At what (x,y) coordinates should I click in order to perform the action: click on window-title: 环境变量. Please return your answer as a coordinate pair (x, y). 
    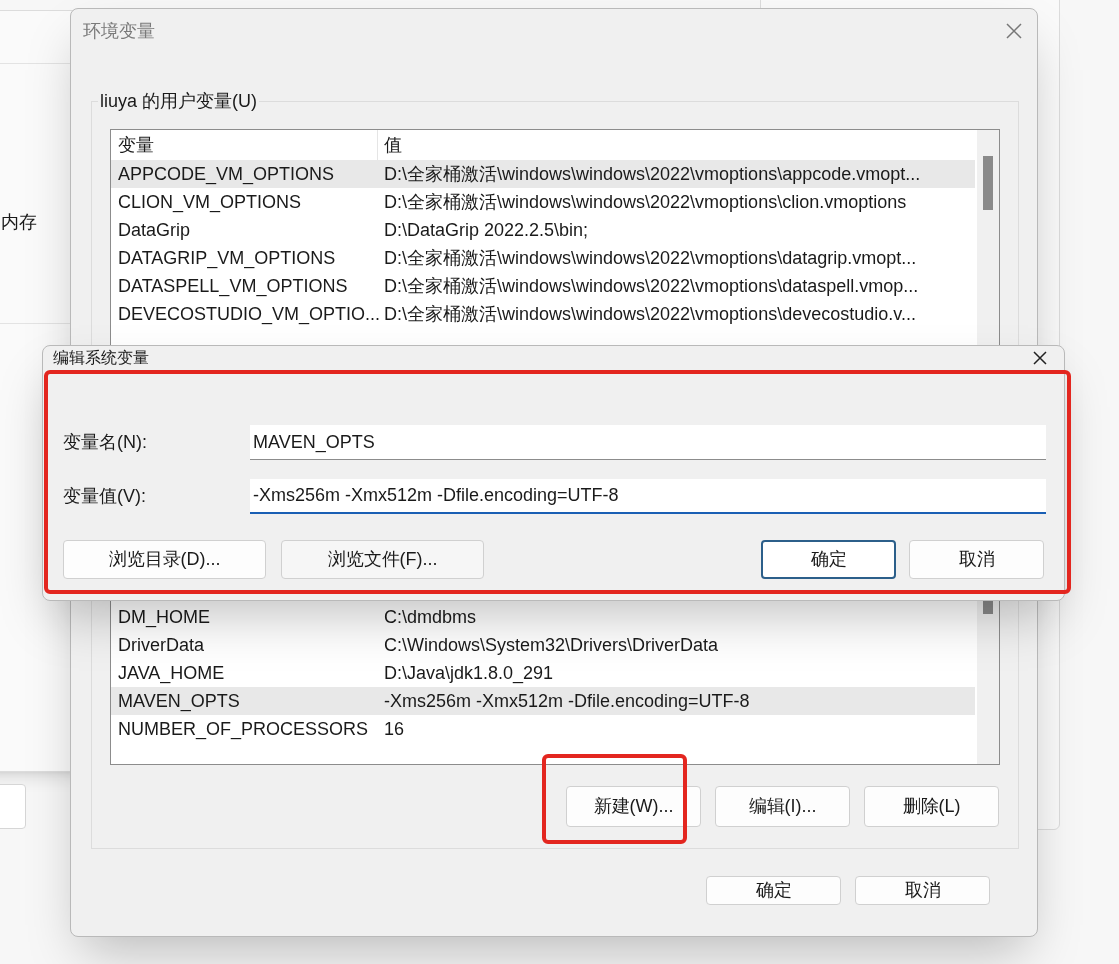
    Looking at the image, I should click on (119, 31).